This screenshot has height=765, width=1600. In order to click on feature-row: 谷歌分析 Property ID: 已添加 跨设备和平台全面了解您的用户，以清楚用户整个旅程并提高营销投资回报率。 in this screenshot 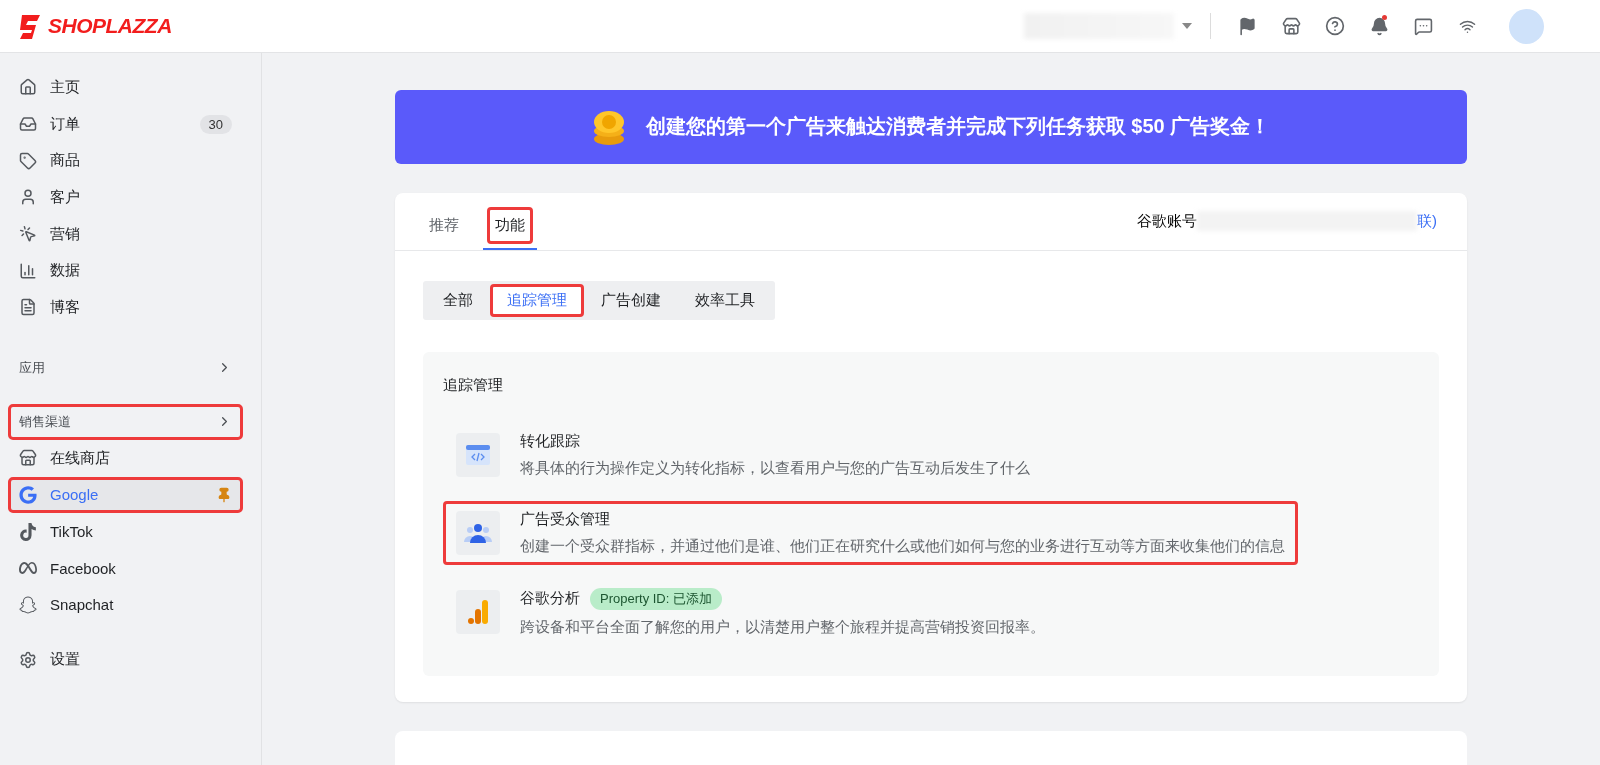, I will do `click(750, 612)`.